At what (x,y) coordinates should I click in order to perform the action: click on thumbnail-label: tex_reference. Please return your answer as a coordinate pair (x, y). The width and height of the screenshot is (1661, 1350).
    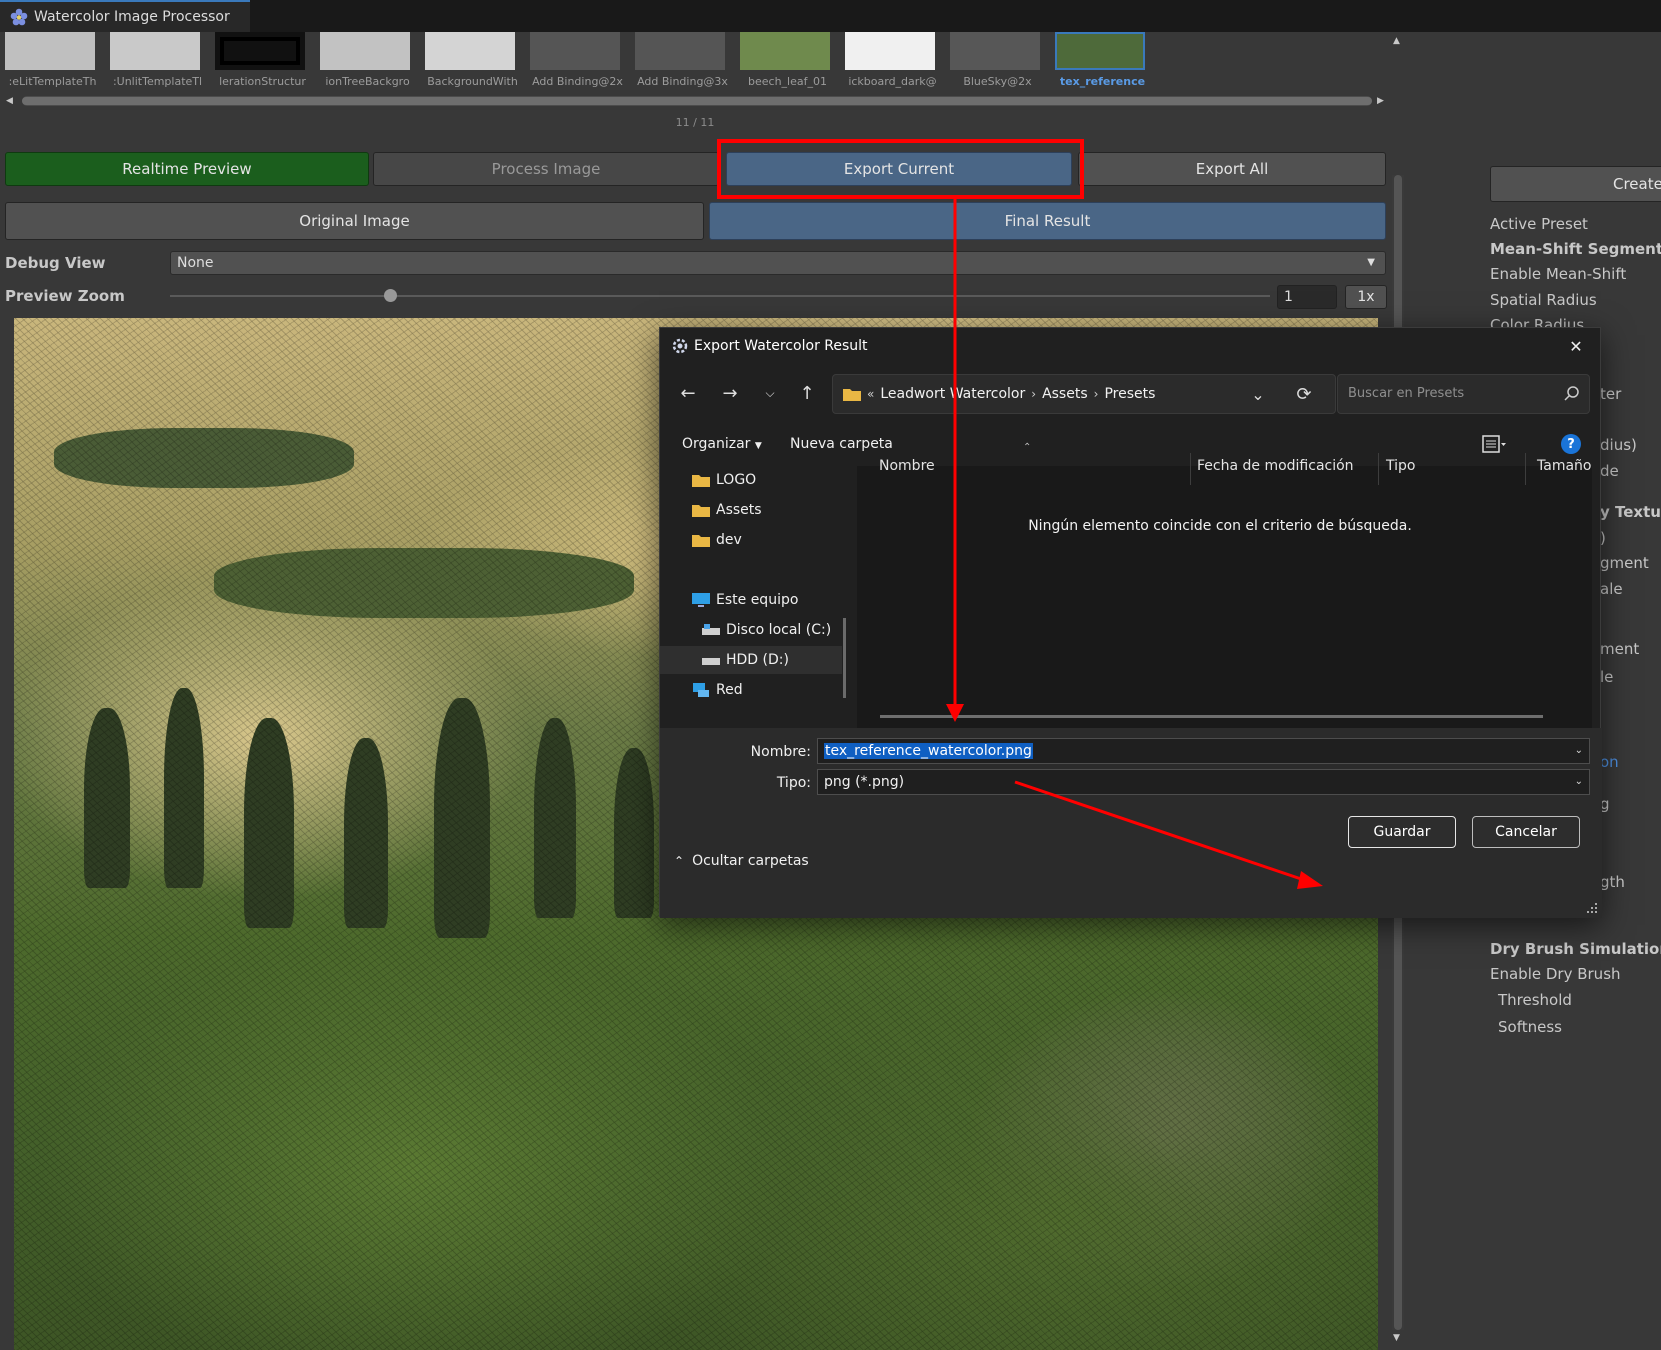
    Looking at the image, I should click on (1102, 81).